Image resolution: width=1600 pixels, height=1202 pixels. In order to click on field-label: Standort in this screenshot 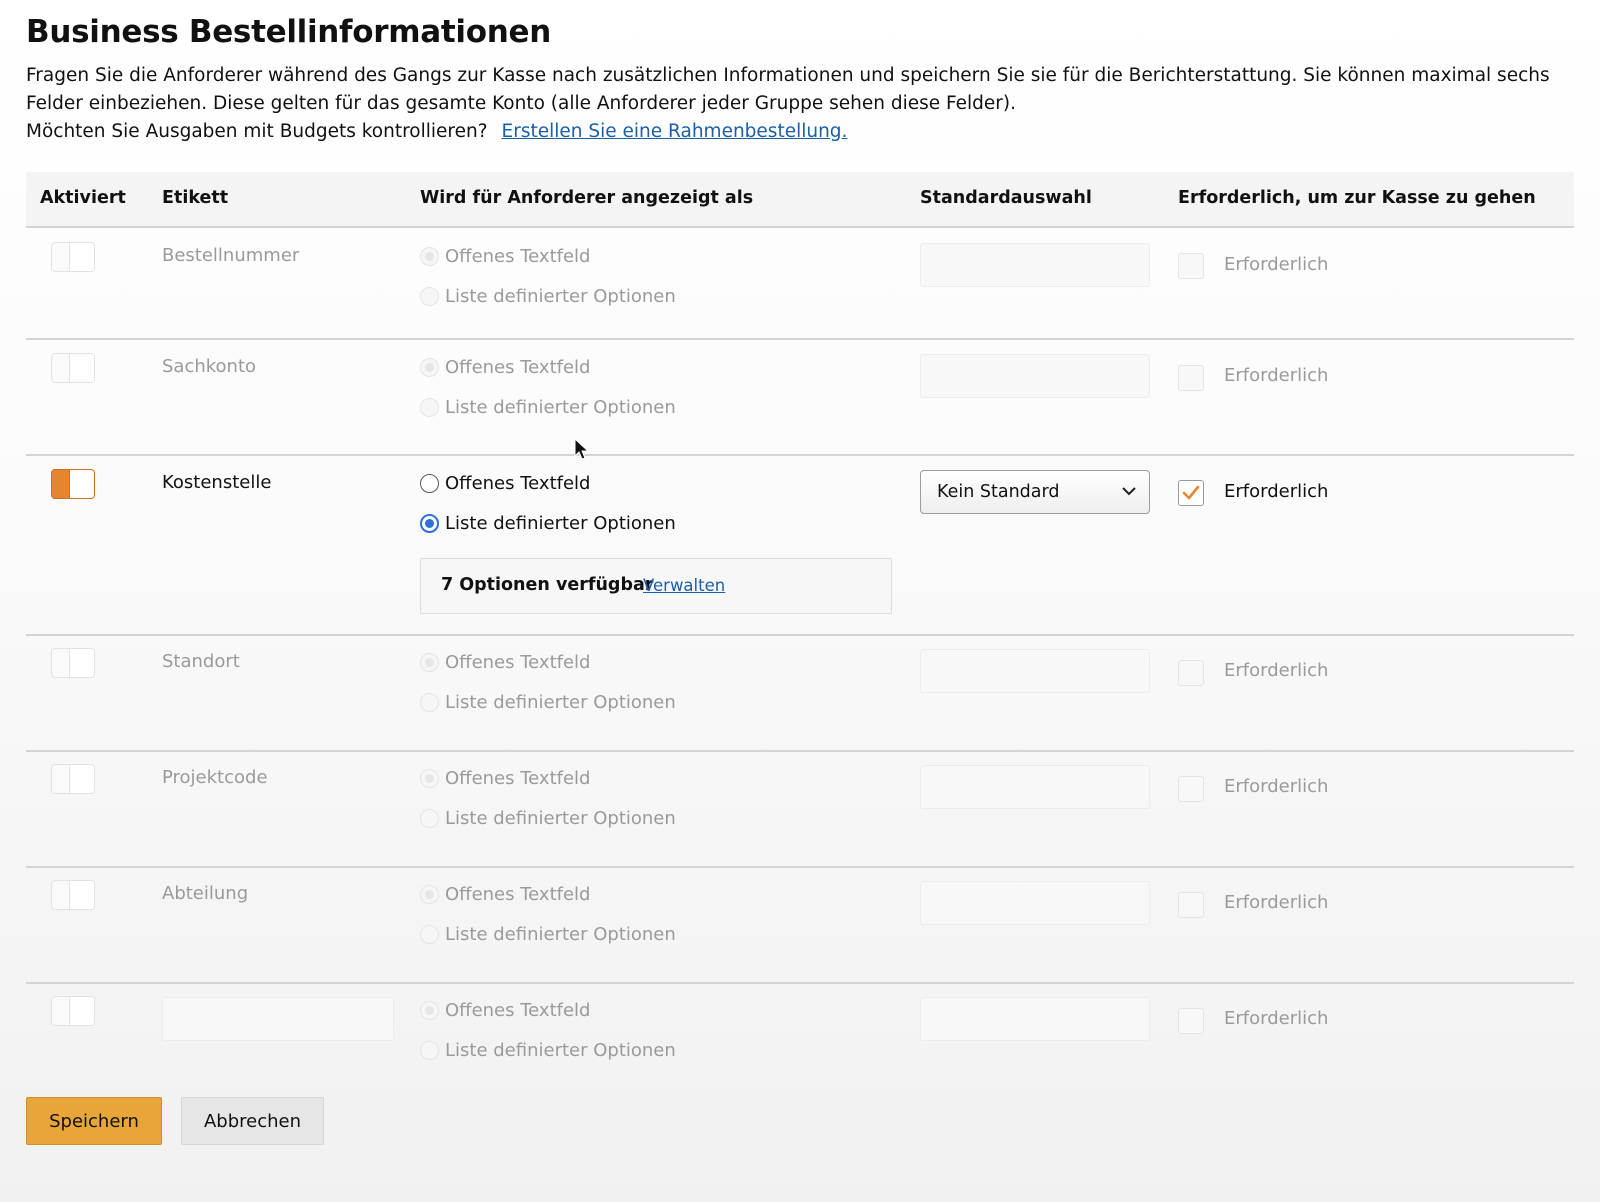, I will do `click(201, 661)`.